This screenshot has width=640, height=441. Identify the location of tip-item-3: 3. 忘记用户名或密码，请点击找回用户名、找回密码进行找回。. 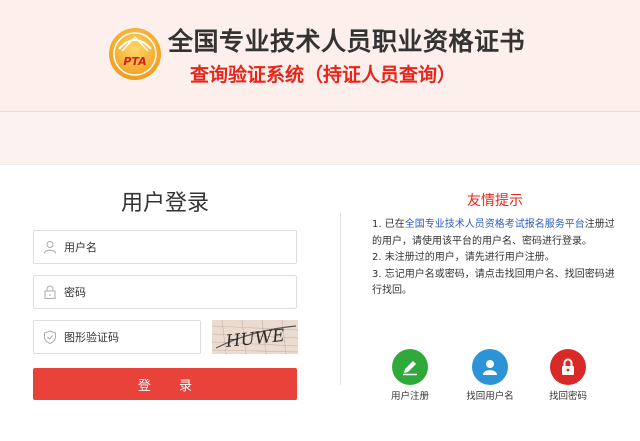
(493, 282).